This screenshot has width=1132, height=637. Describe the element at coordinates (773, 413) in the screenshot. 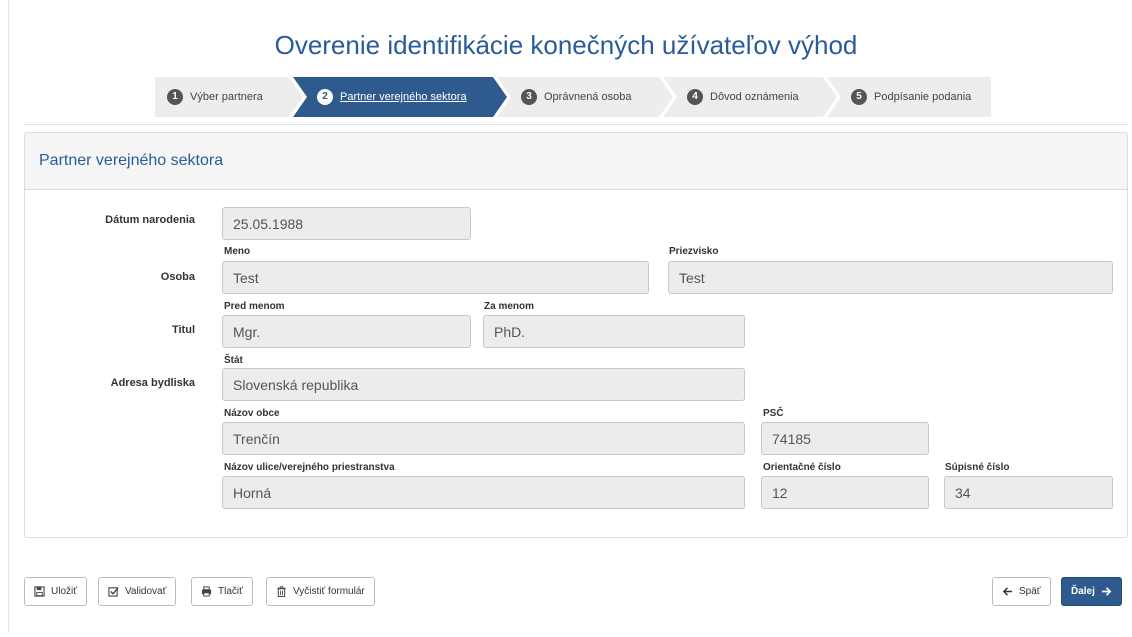

I see `postal-code-label: PSČ` at that location.